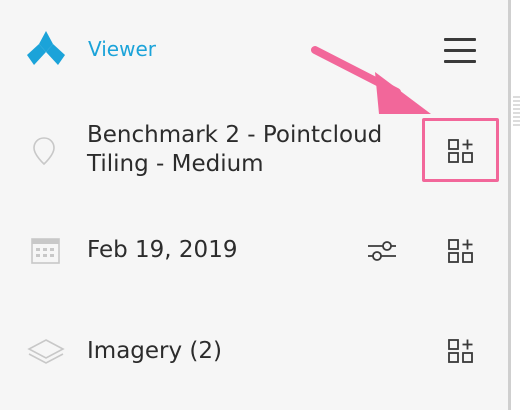 The image size is (520, 410). Describe the element at coordinates (516, 111) in the screenshot. I see `resize-grip` at that location.